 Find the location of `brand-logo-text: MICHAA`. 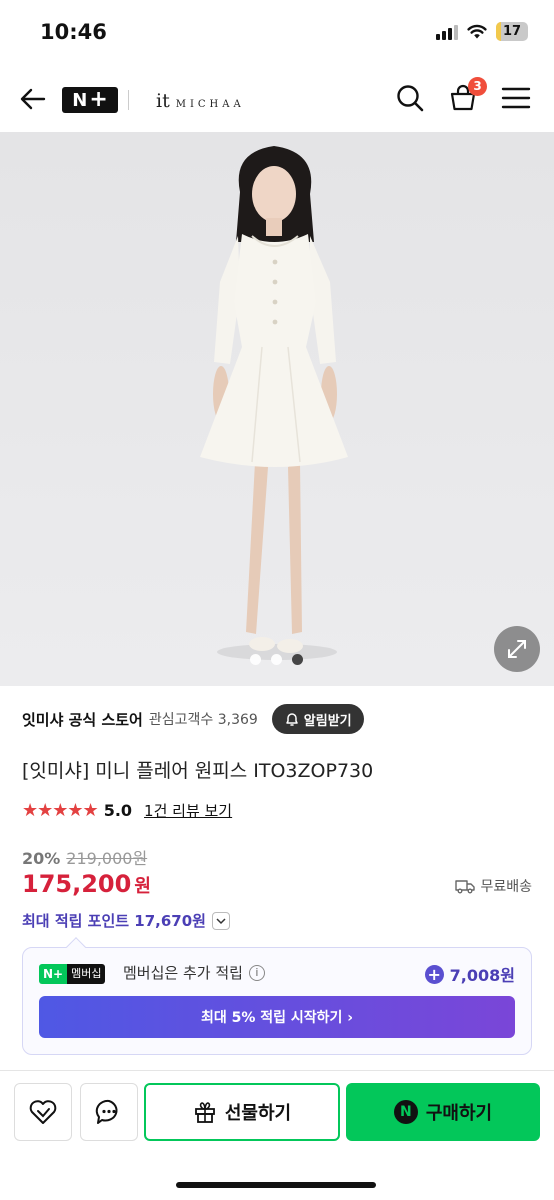

brand-logo-text: MICHAA is located at coordinates (210, 104).